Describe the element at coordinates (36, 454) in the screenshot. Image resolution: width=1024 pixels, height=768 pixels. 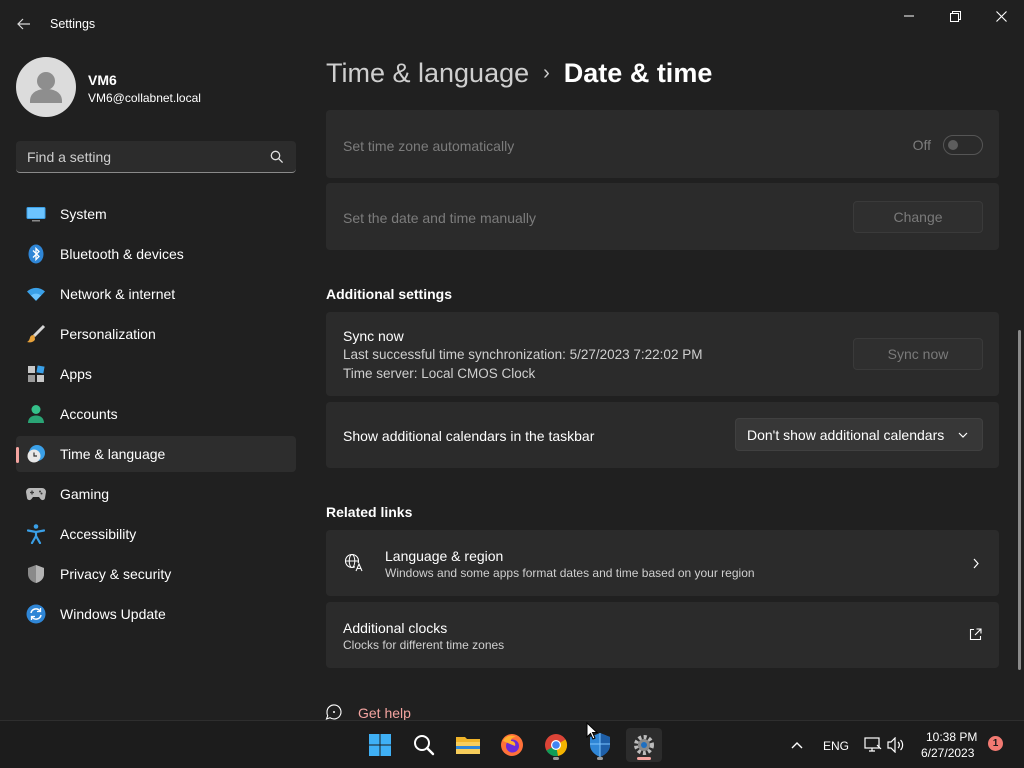
I see `clock-globe-icon` at that location.